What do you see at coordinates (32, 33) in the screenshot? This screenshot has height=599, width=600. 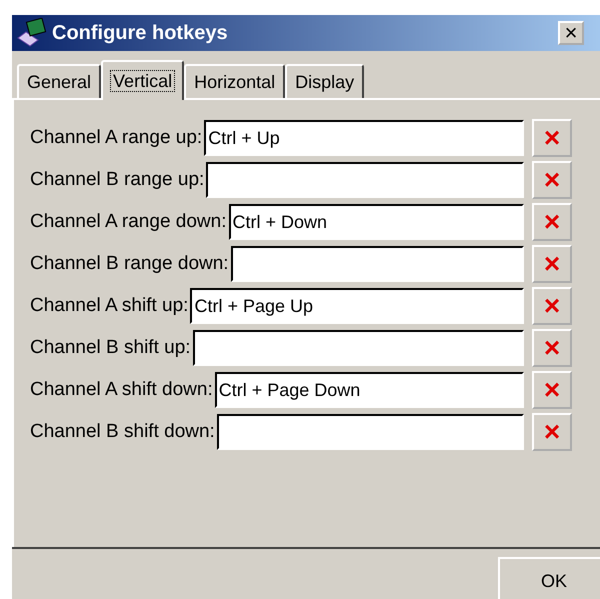 I see `app-icon` at bounding box center [32, 33].